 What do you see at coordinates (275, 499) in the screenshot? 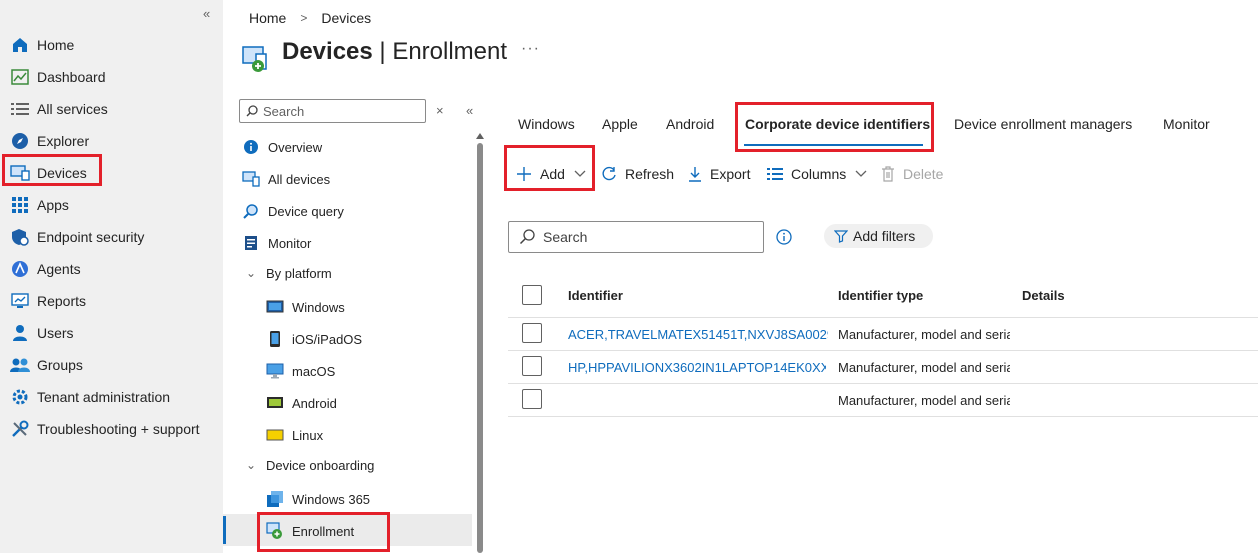
I see `windows-365-icon` at bounding box center [275, 499].